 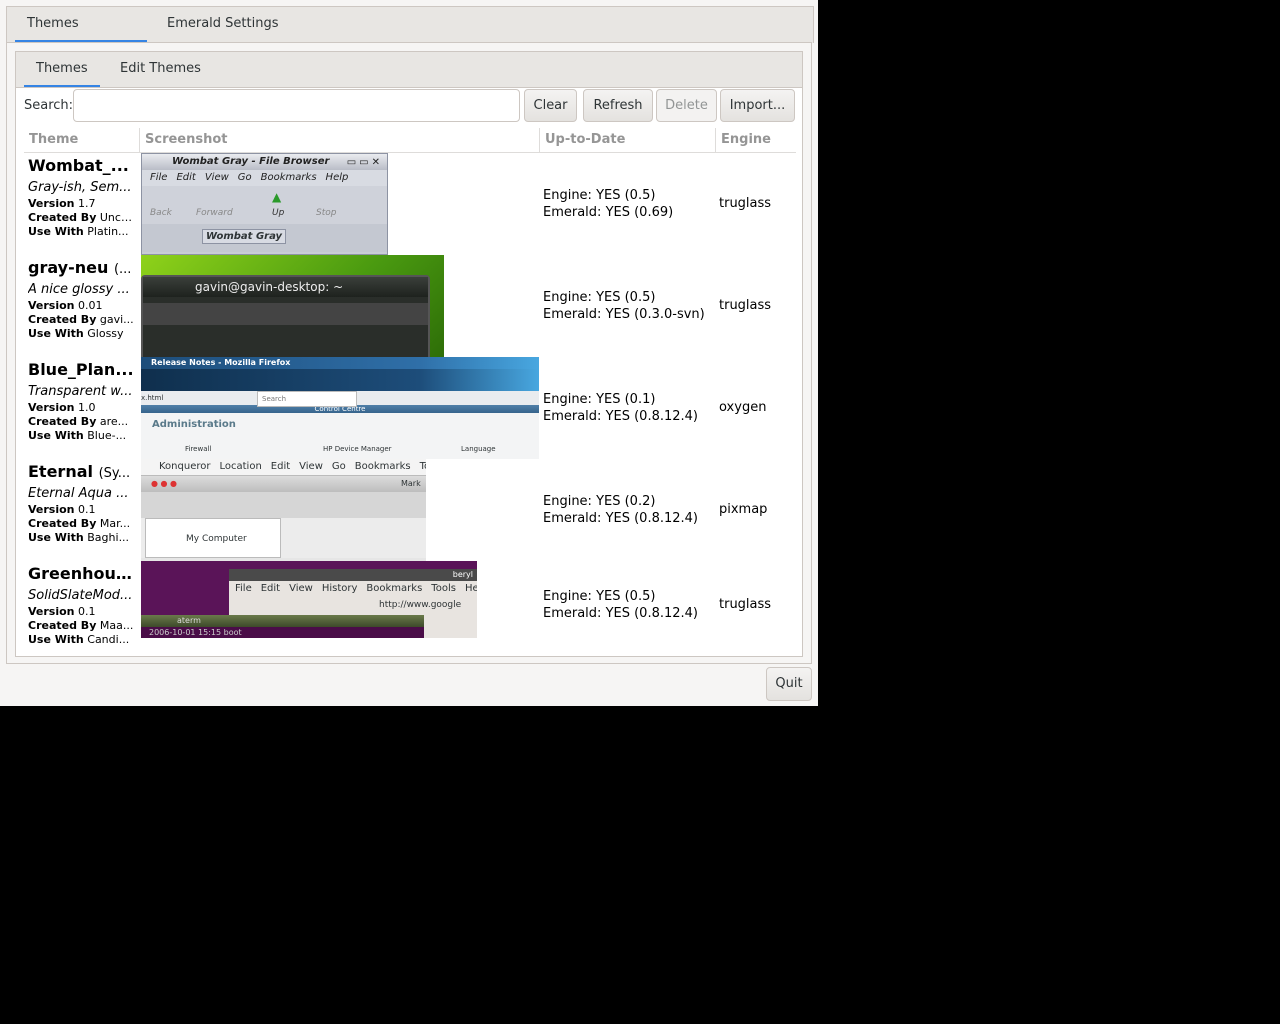 I want to click on tab-emerald-settings: Emerald Settings, so click(x=223, y=25).